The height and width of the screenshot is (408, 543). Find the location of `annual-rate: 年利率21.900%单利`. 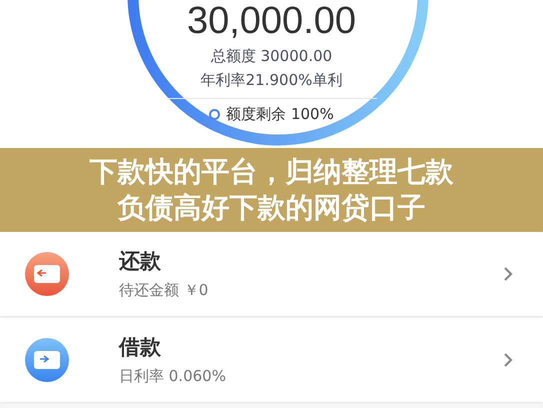

annual-rate: 年利率21.900%单利 is located at coordinates (271, 80).